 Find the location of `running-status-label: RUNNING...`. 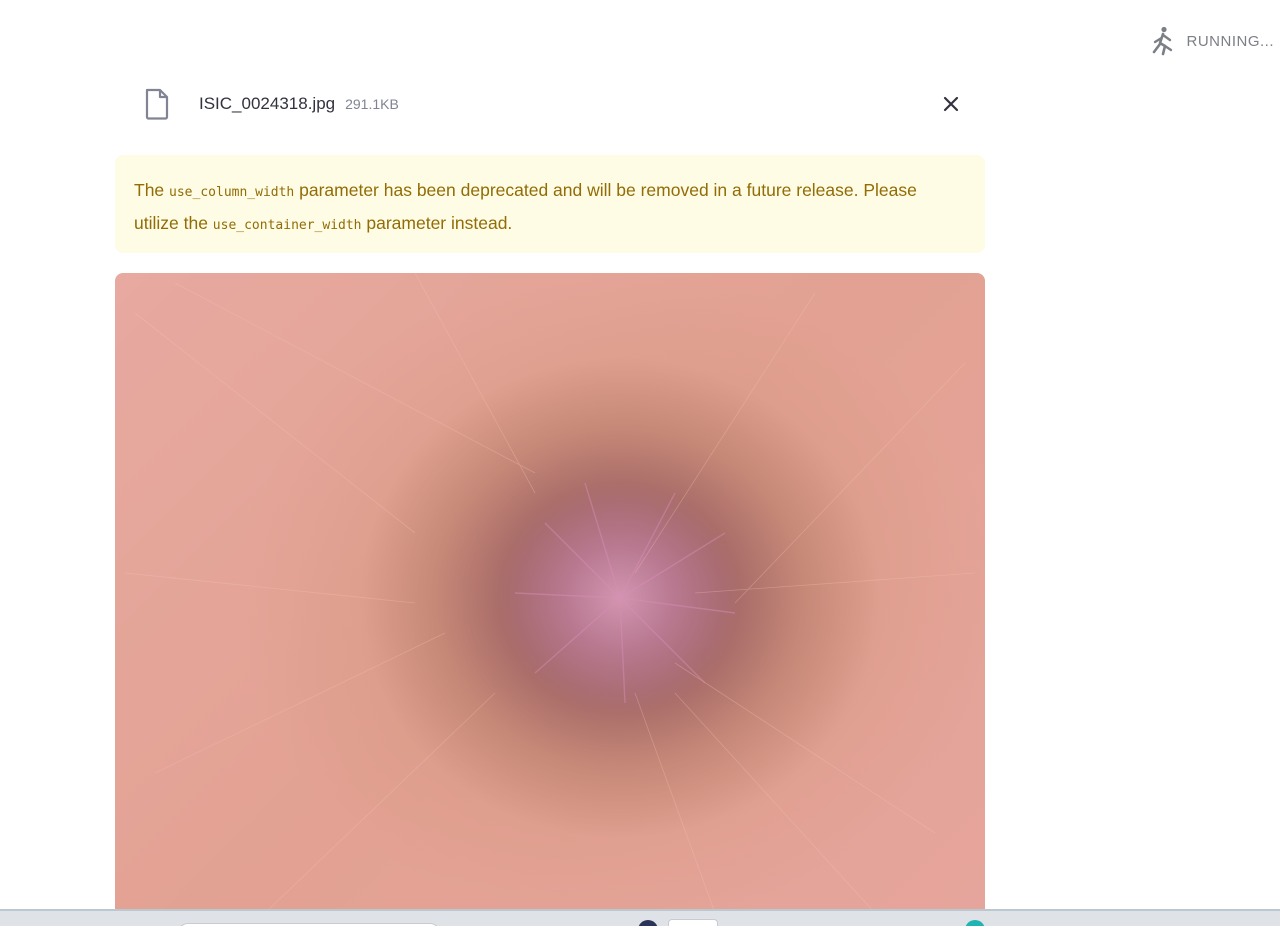

running-status-label: RUNNING... is located at coordinates (1230, 41).